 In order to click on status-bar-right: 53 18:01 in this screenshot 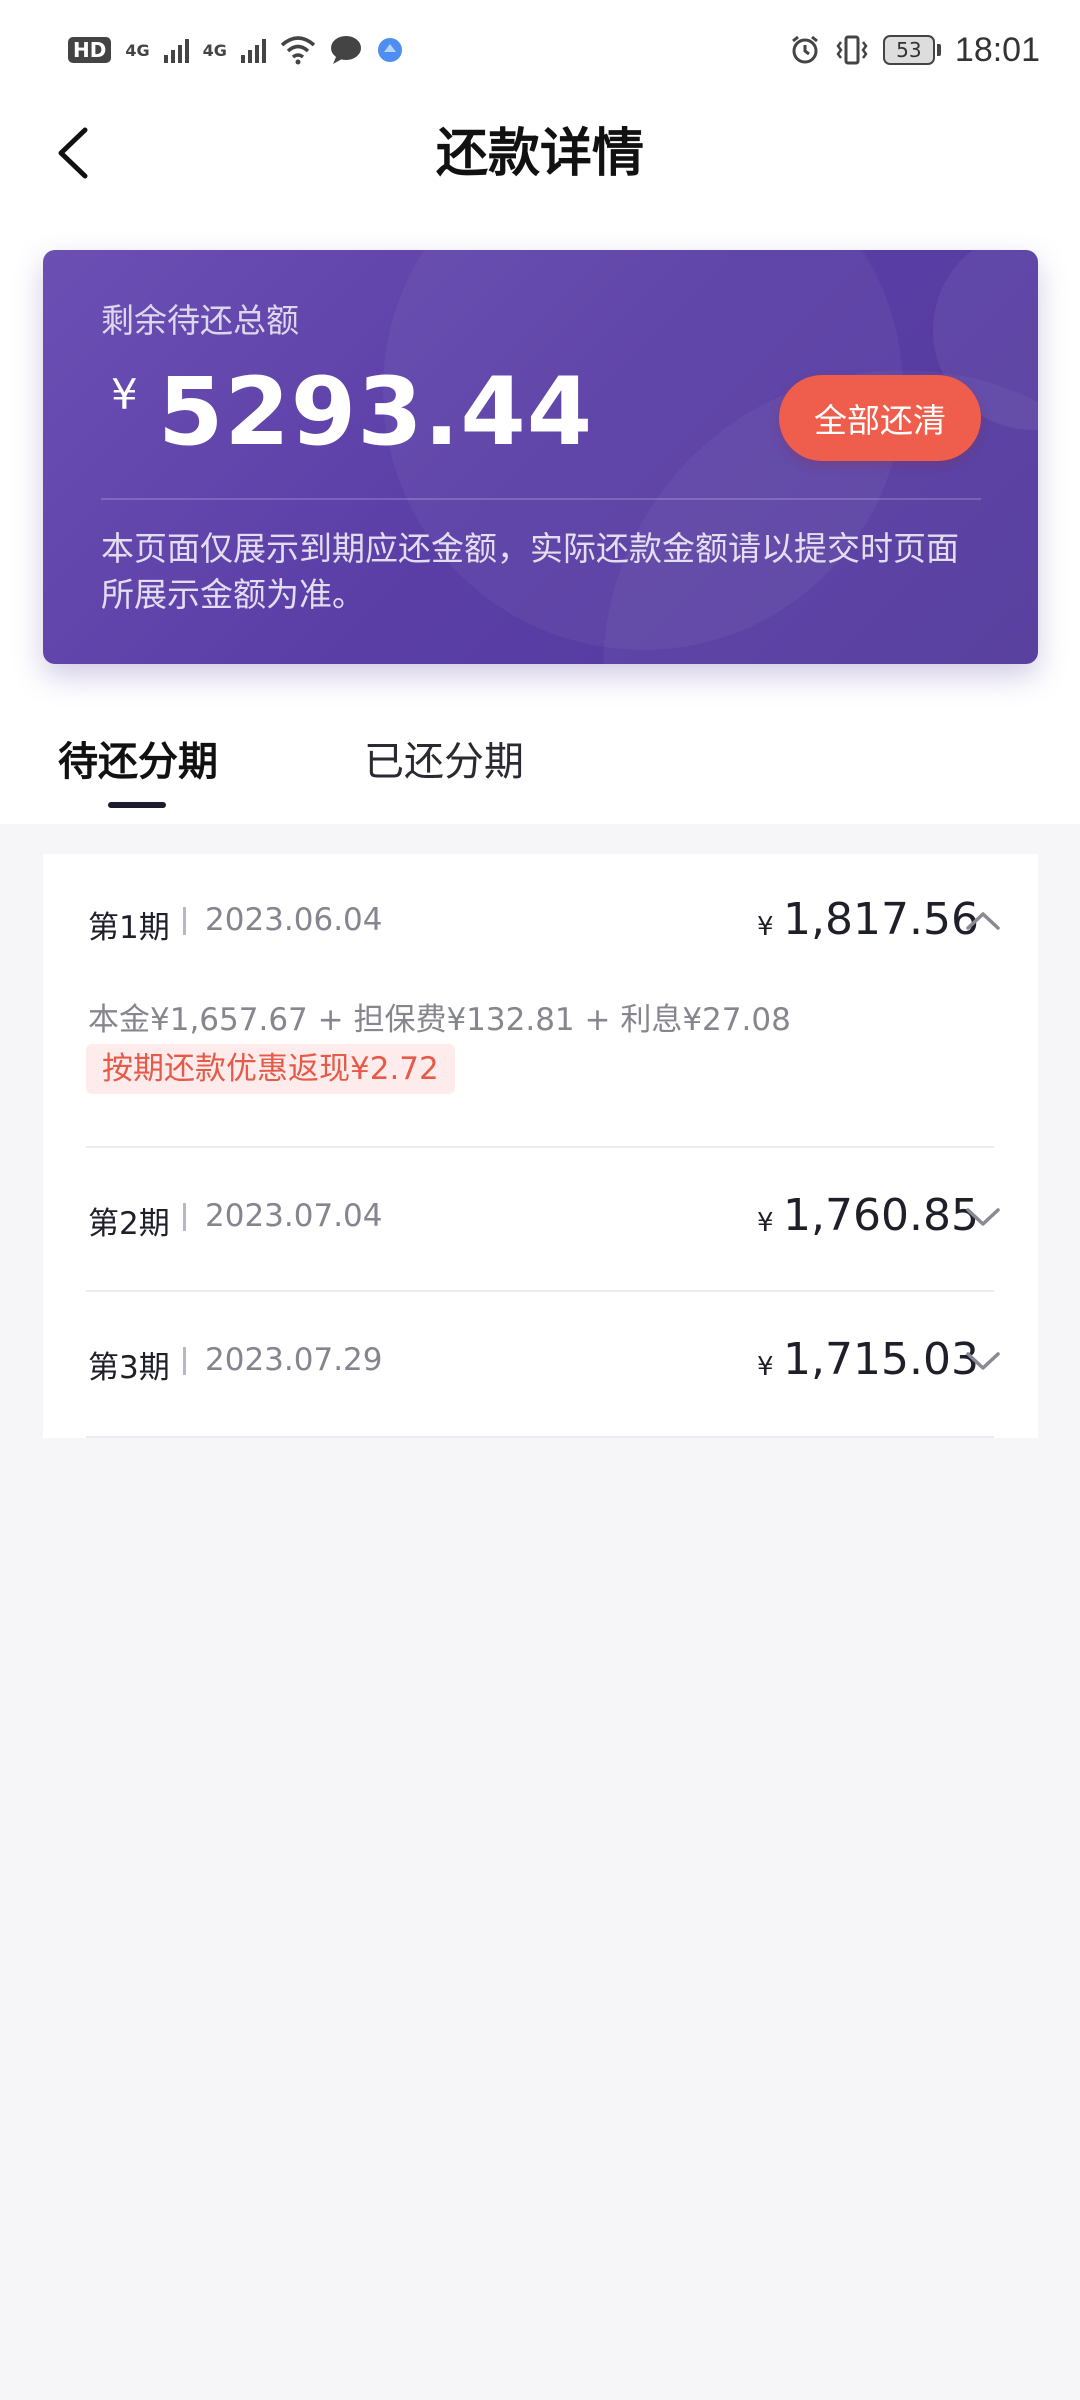, I will do `click(914, 50)`.